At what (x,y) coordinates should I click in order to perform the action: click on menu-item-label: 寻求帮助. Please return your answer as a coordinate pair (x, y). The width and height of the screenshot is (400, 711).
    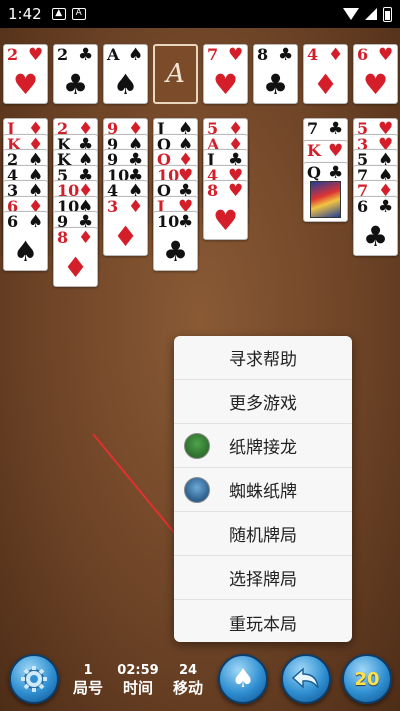
    Looking at the image, I should click on (263, 360).